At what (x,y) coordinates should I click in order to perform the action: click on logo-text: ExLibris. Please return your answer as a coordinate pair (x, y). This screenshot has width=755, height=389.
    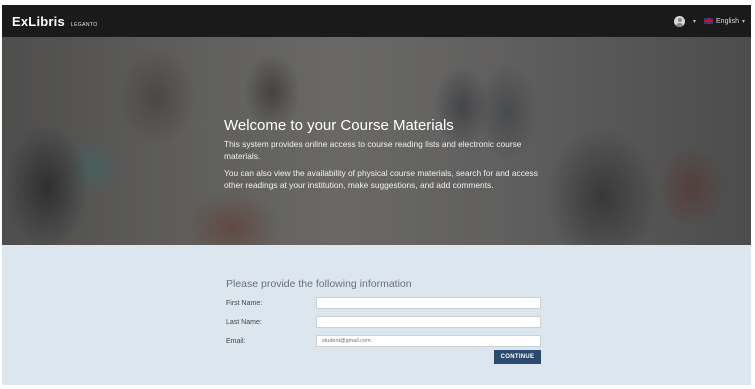
    Looking at the image, I should click on (38, 21).